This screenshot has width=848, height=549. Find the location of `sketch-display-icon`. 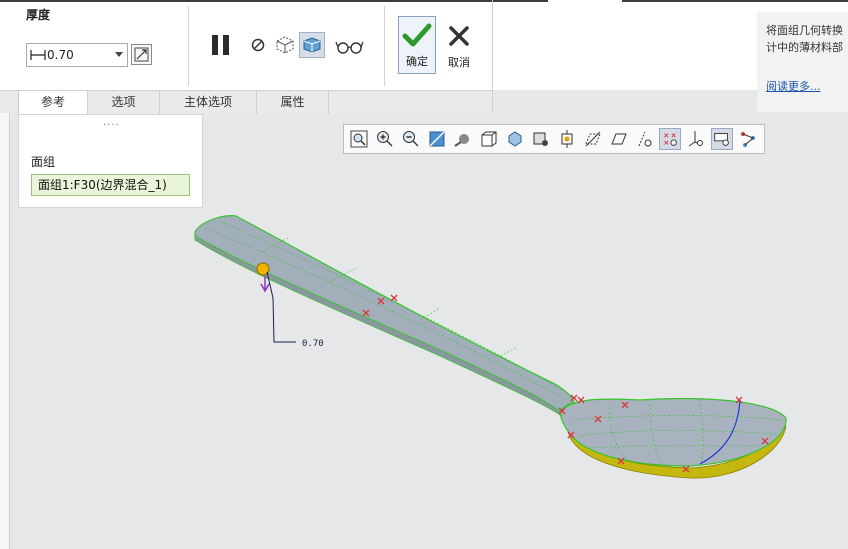

sketch-display-icon is located at coordinates (748, 139).